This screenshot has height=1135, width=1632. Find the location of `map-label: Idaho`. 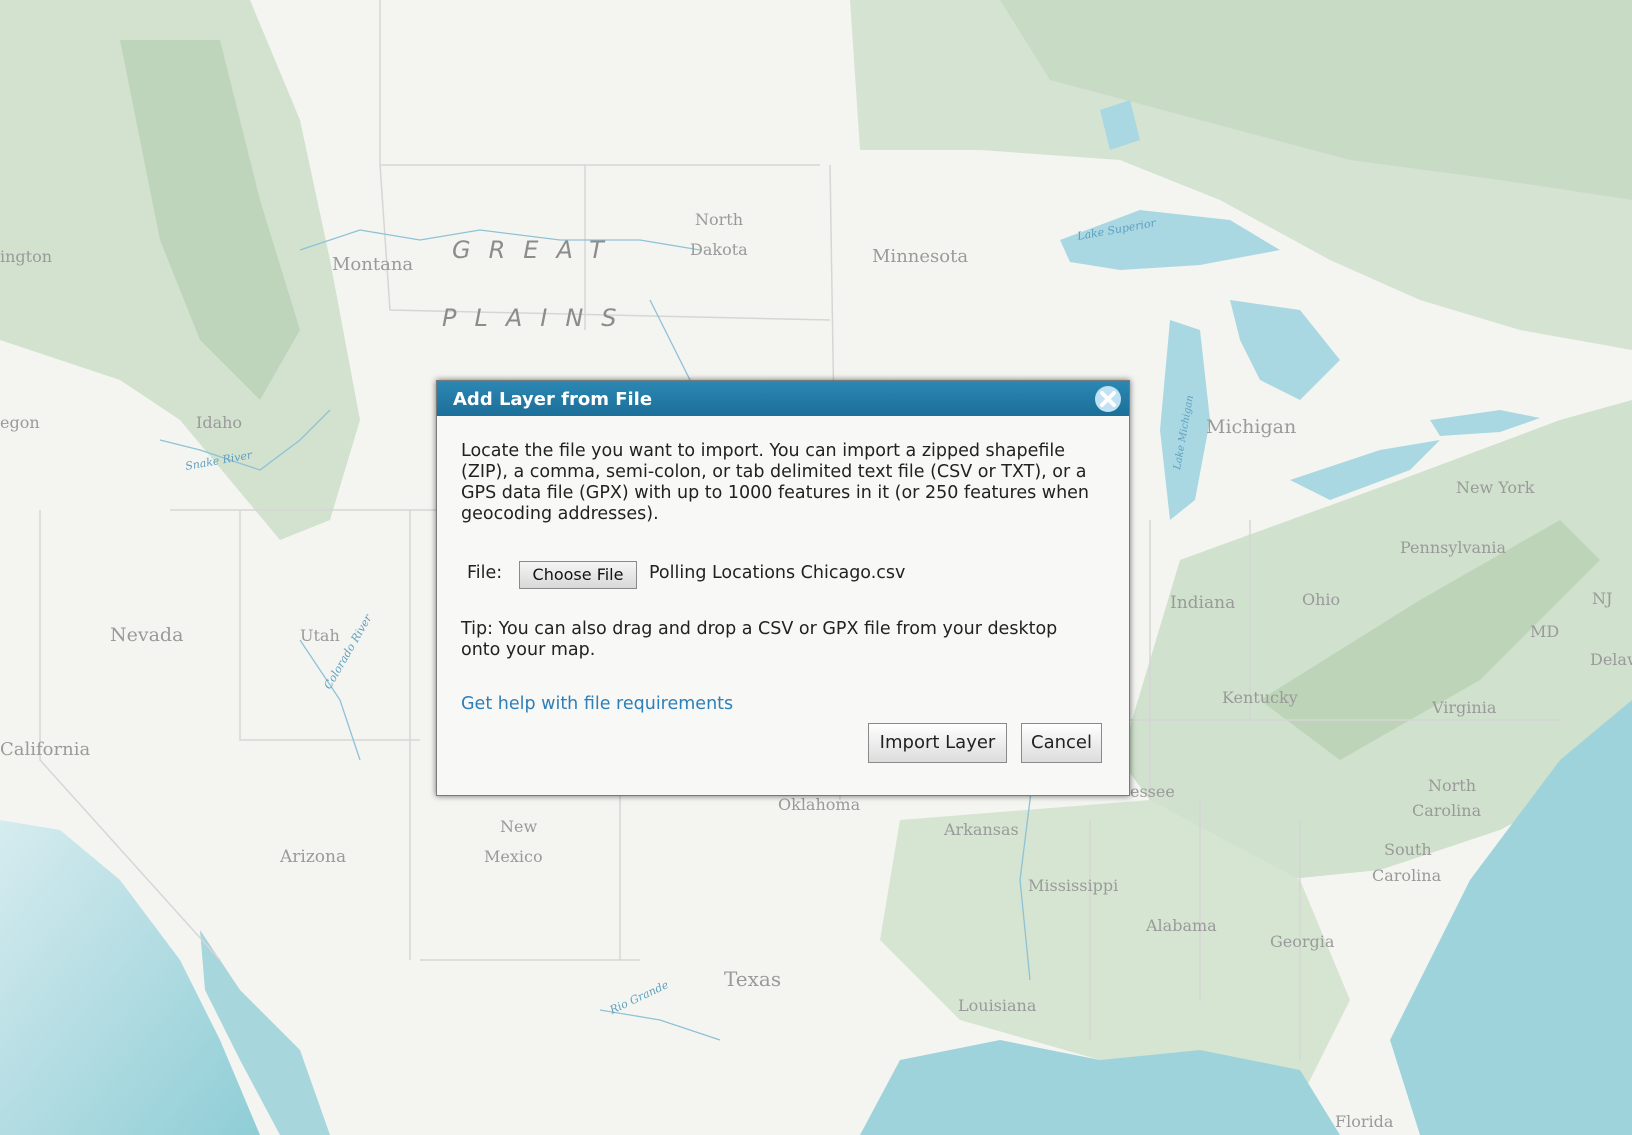

map-label: Idaho is located at coordinates (219, 422).